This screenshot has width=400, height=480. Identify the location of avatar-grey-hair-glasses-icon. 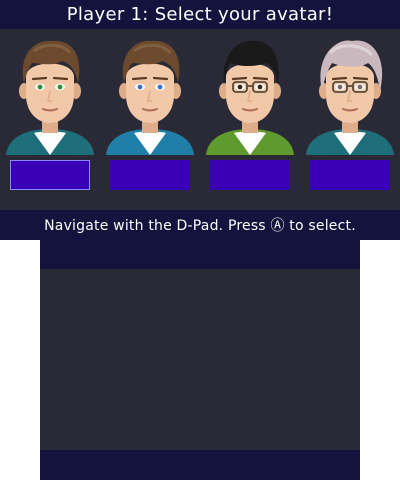
(350, 97).